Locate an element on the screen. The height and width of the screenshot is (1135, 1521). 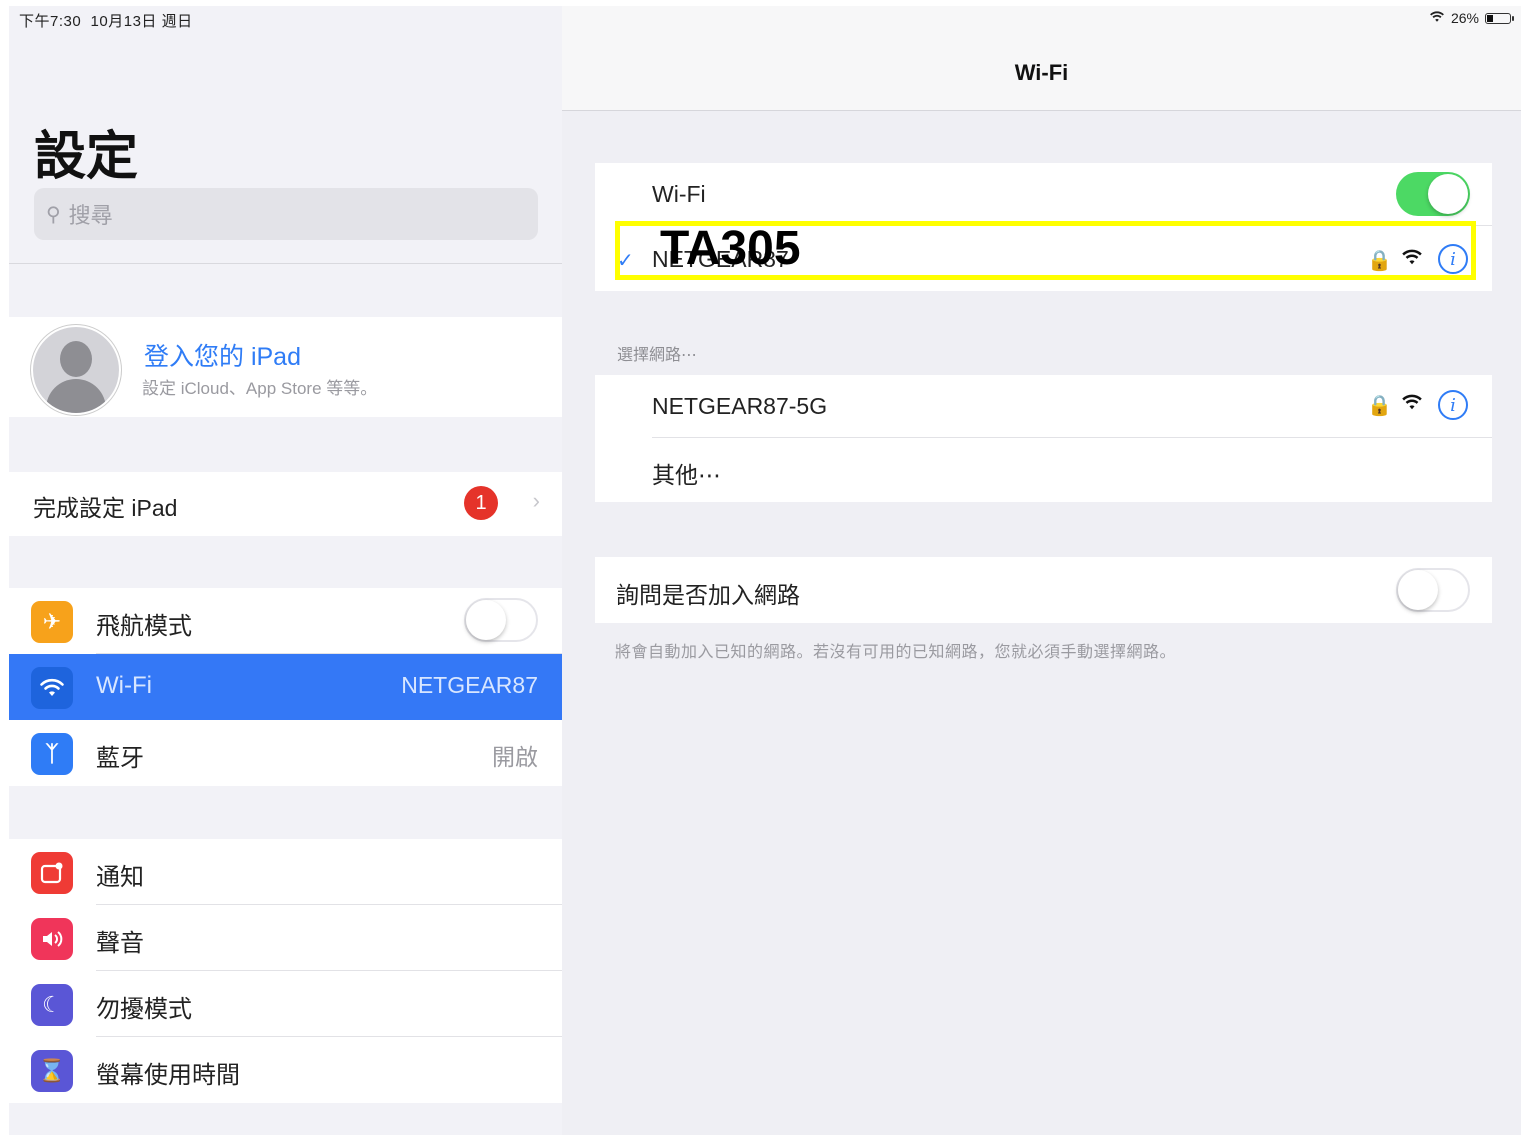
sidebar-item-value: NETGEAR87 is located at coordinates (469, 685).